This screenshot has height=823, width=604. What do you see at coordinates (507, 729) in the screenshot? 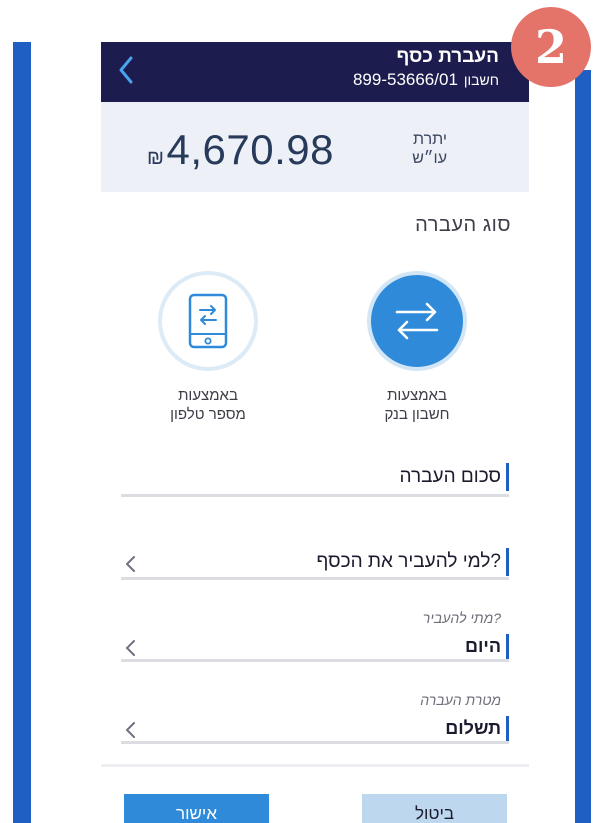
I see `purpose-field-marker` at bounding box center [507, 729].